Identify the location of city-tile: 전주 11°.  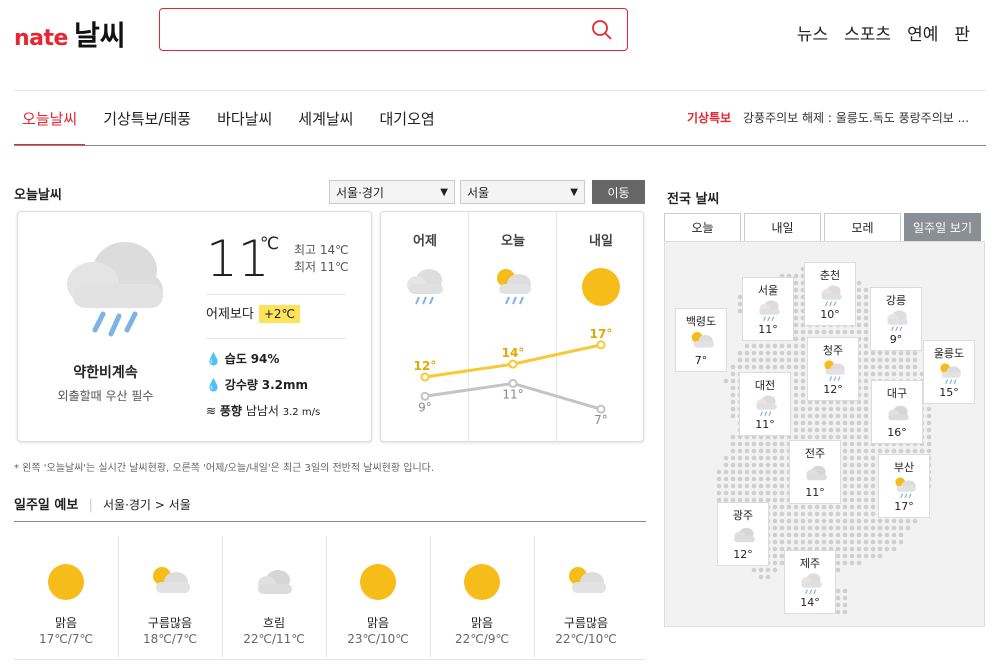
(815, 472).